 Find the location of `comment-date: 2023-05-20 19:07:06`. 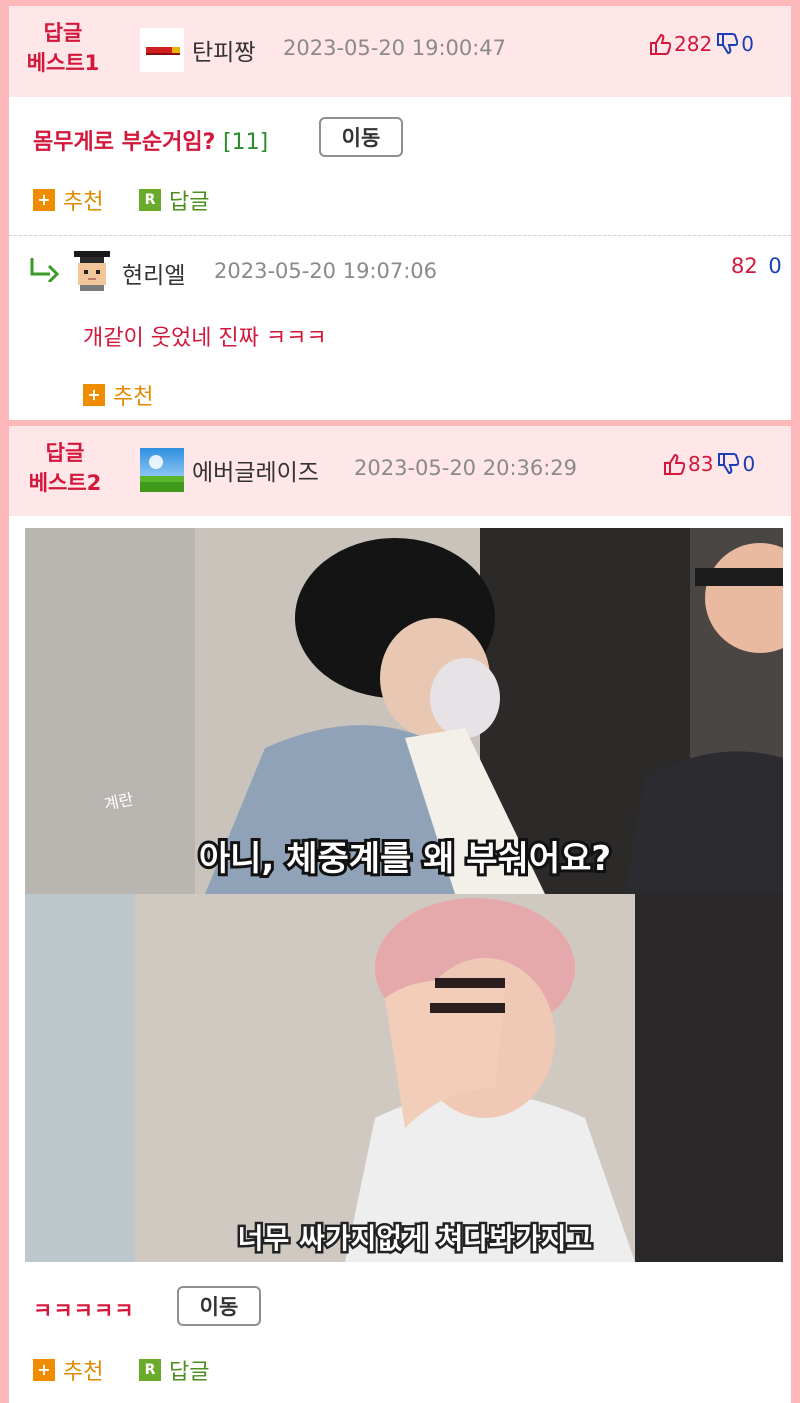

comment-date: 2023-05-20 19:07:06 is located at coordinates (326, 271).